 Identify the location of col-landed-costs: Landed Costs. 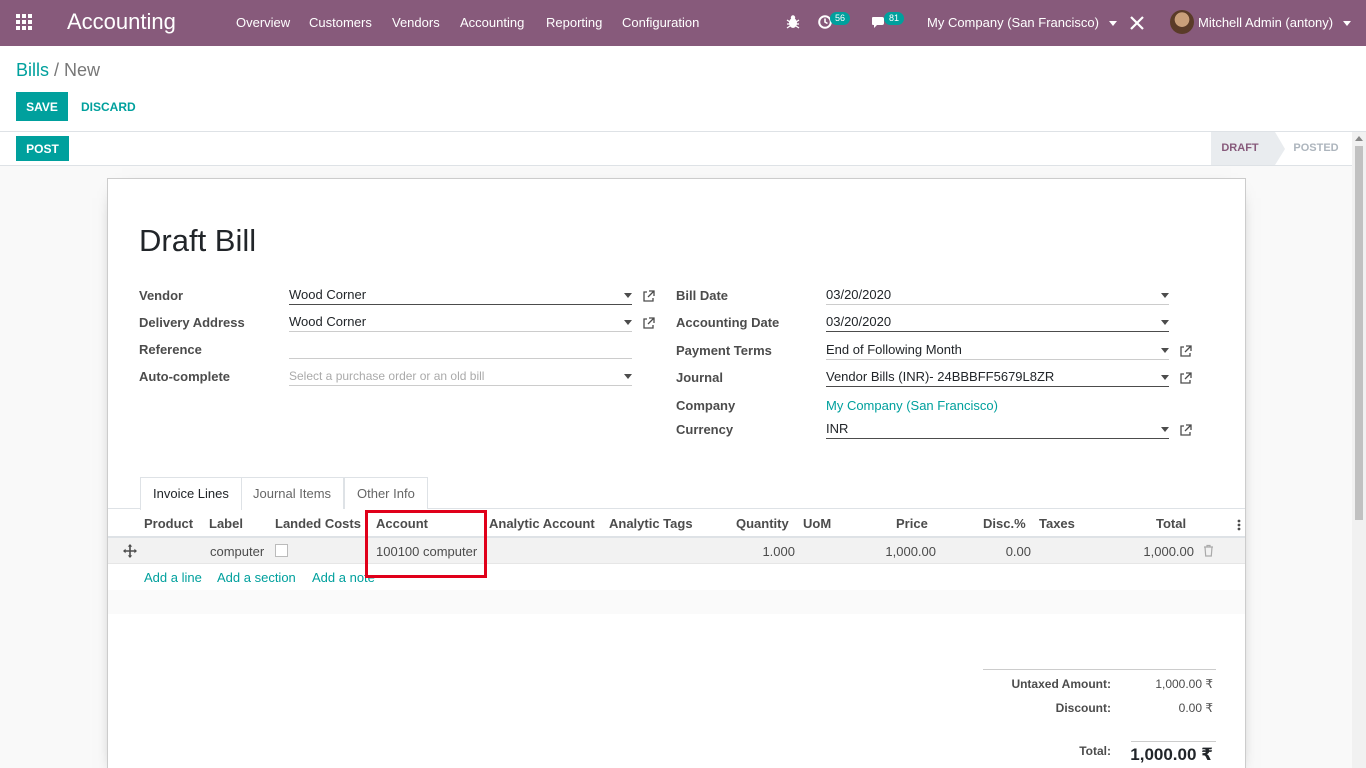
(318, 523).